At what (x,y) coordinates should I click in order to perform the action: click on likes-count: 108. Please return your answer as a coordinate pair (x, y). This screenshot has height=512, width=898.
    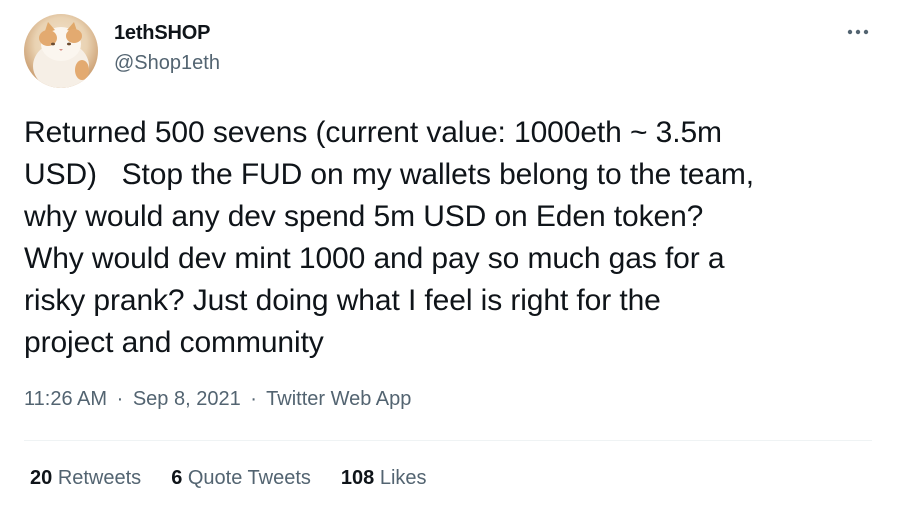
    Looking at the image, I should click on (357, 478).